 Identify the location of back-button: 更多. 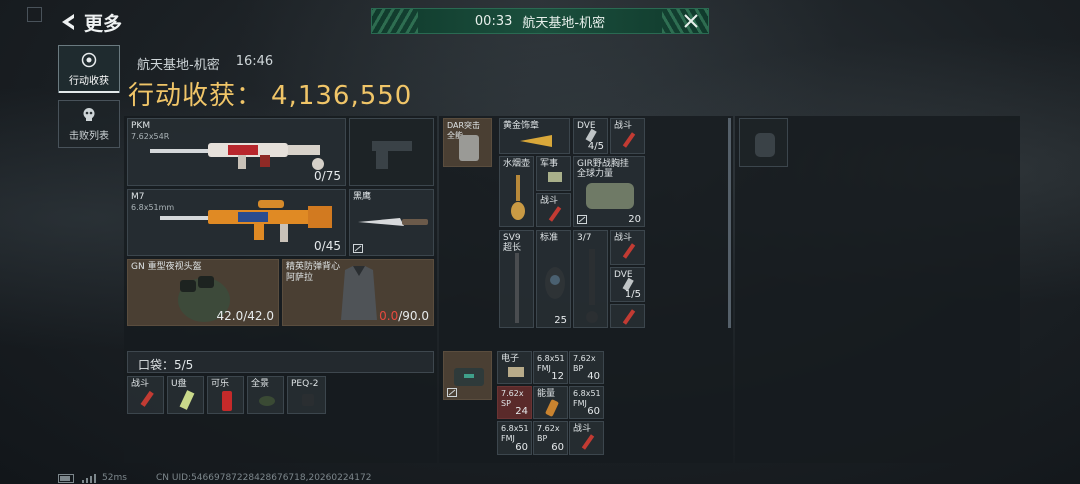
(90, 22).